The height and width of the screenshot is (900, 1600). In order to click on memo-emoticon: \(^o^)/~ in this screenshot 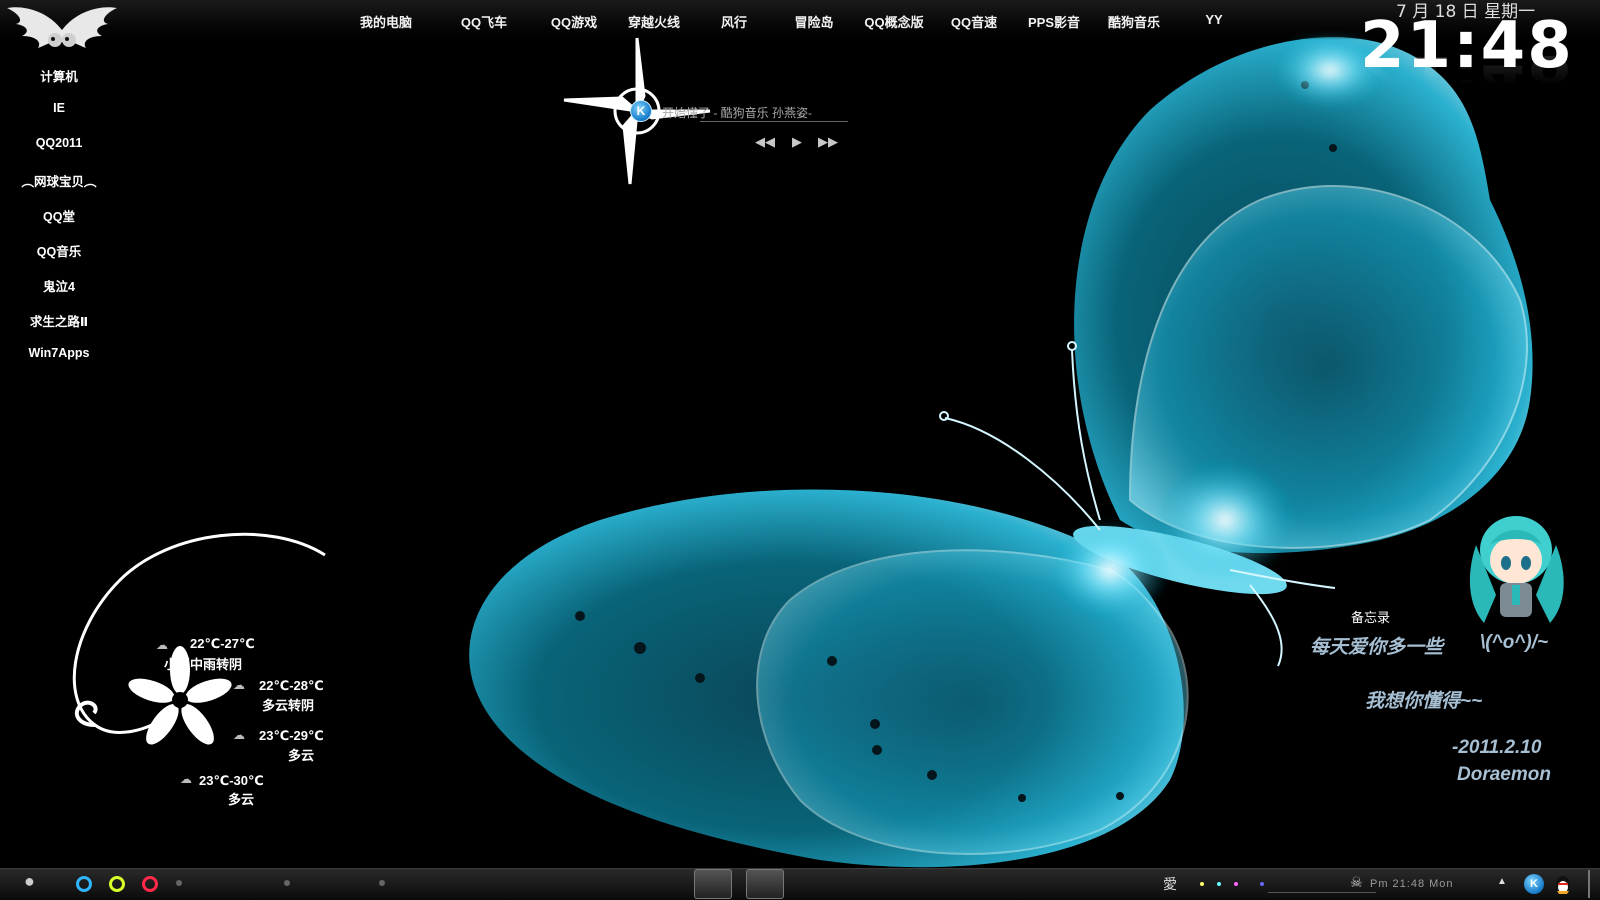, I will do `click(1514, 642)`.